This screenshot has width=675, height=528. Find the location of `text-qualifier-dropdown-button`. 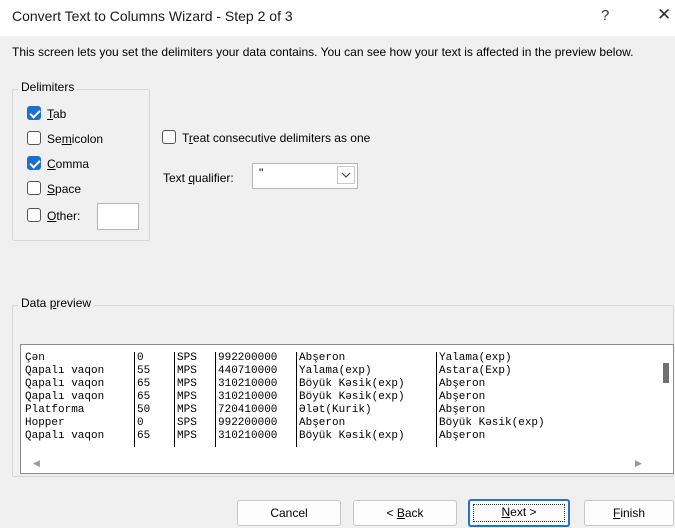

text-qualifier-dropdown-button is located at coordinates (346, 175).